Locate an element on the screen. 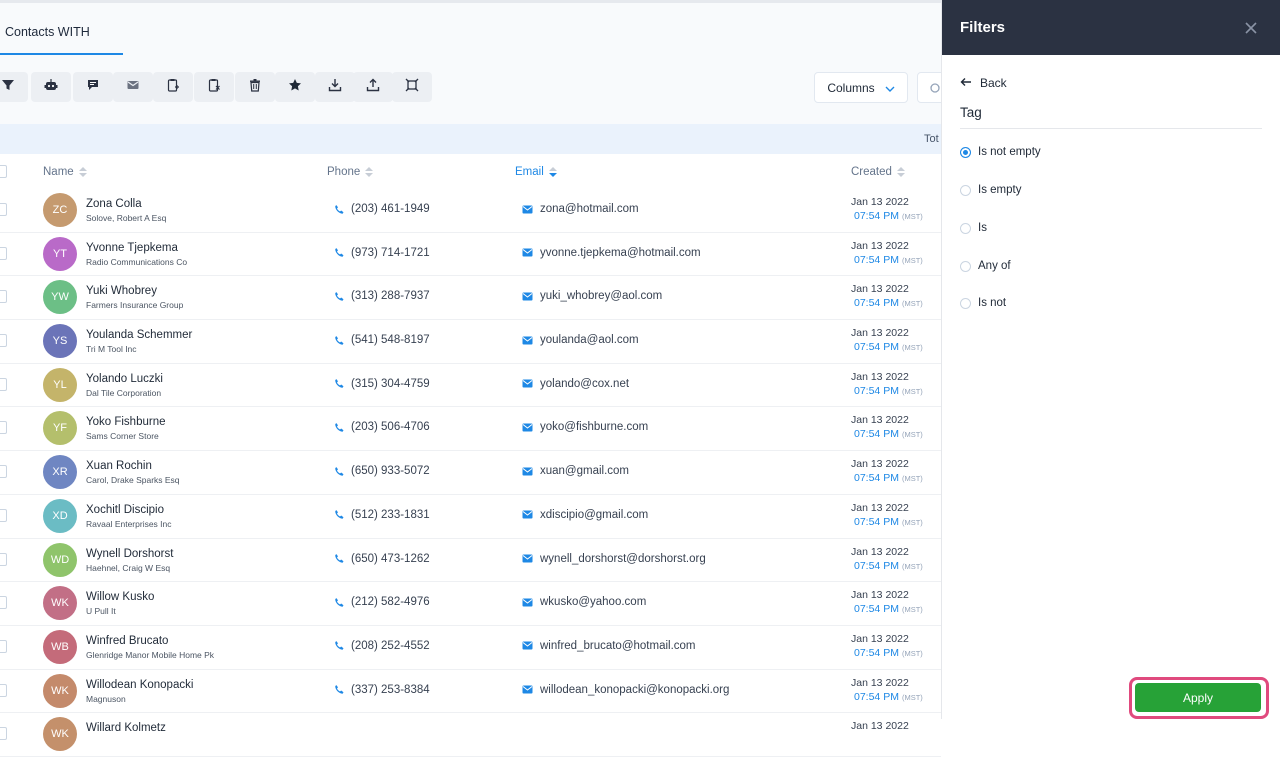  close-icon is located at coordinates (1251, 28).